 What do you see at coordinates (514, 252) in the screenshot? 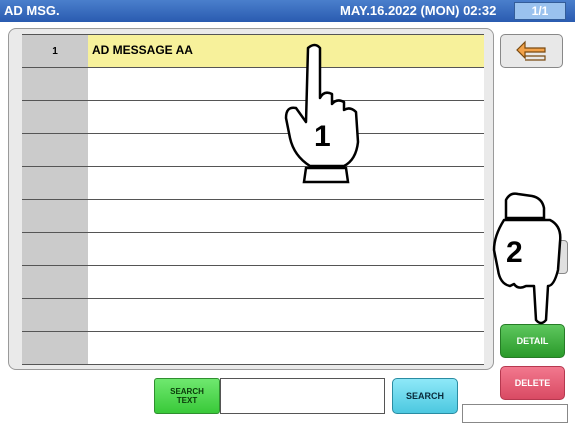
I see `callout-number-2: 2` at bounding box center [514, 252].